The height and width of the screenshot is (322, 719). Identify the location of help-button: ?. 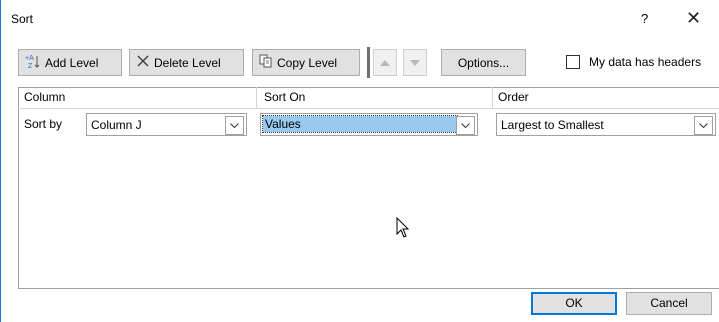
(644, 18).